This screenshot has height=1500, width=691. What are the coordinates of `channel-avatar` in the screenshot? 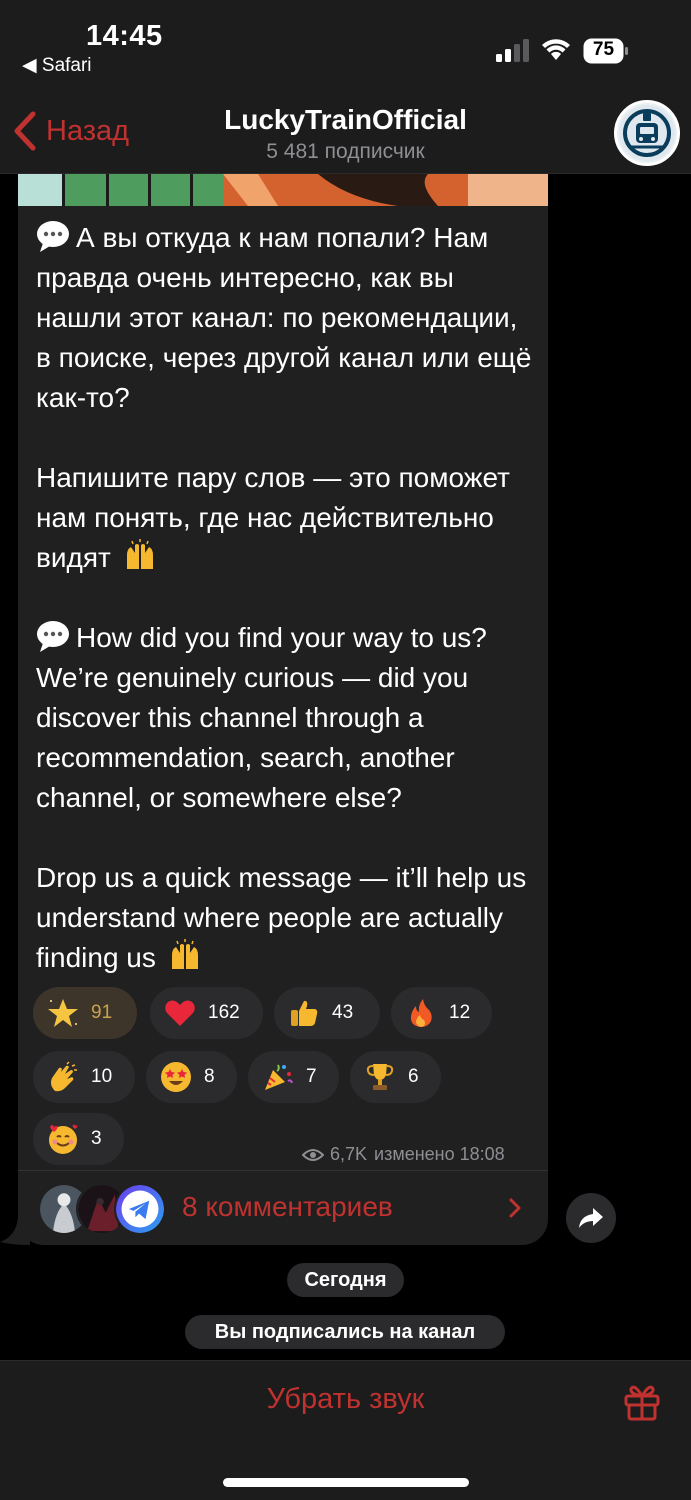 It's located at (647, 133).